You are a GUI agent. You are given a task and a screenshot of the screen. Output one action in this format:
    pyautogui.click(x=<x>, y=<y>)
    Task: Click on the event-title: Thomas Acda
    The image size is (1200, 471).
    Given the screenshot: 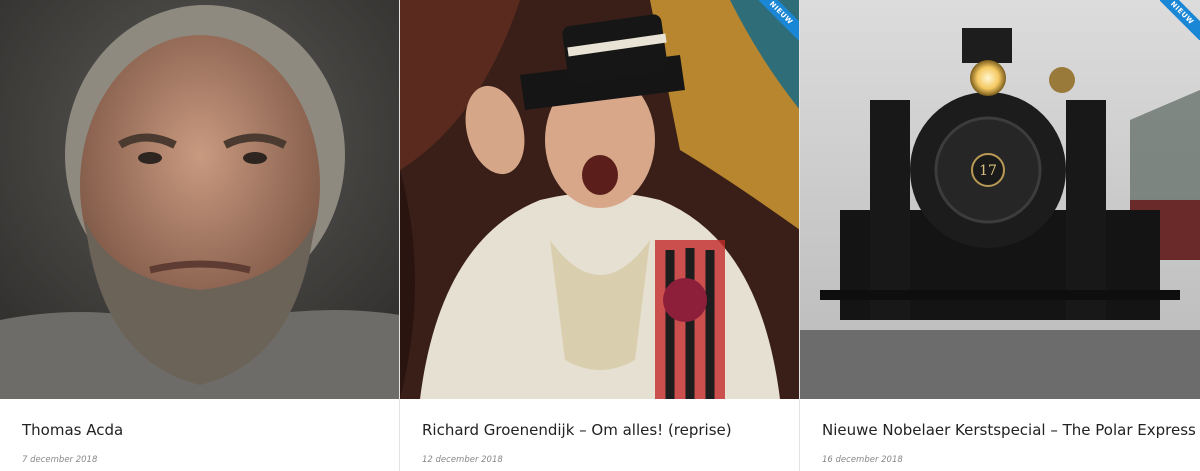 What is the action you would take?
    pyautogui.click(x=199, y=430)
    